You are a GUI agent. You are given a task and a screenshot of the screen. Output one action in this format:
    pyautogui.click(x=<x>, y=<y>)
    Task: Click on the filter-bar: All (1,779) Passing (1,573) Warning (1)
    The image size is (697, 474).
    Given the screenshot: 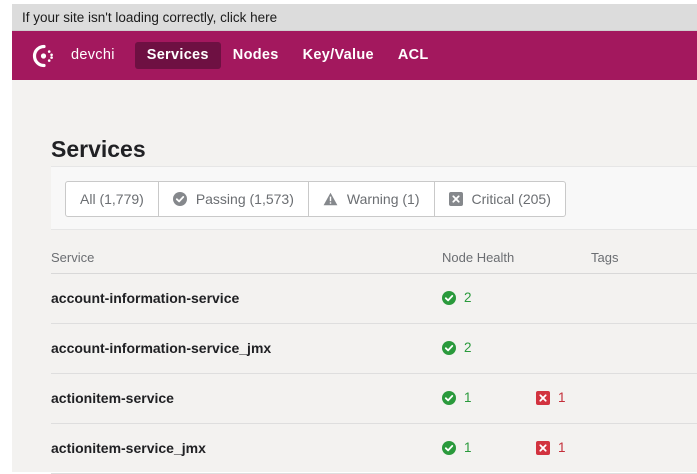 What is the action you would take?
    pyautogui.click(x=374, y=198)
    